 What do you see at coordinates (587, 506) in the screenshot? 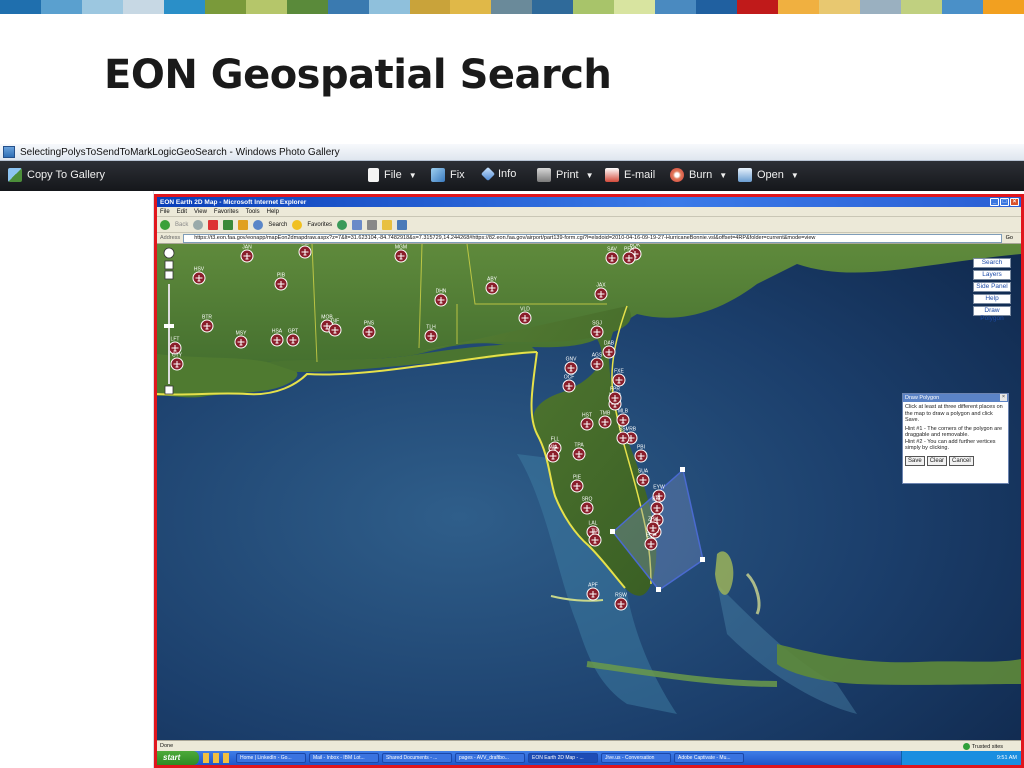
I see `airport-marker: SRQ` at bounding box center [587, 506].